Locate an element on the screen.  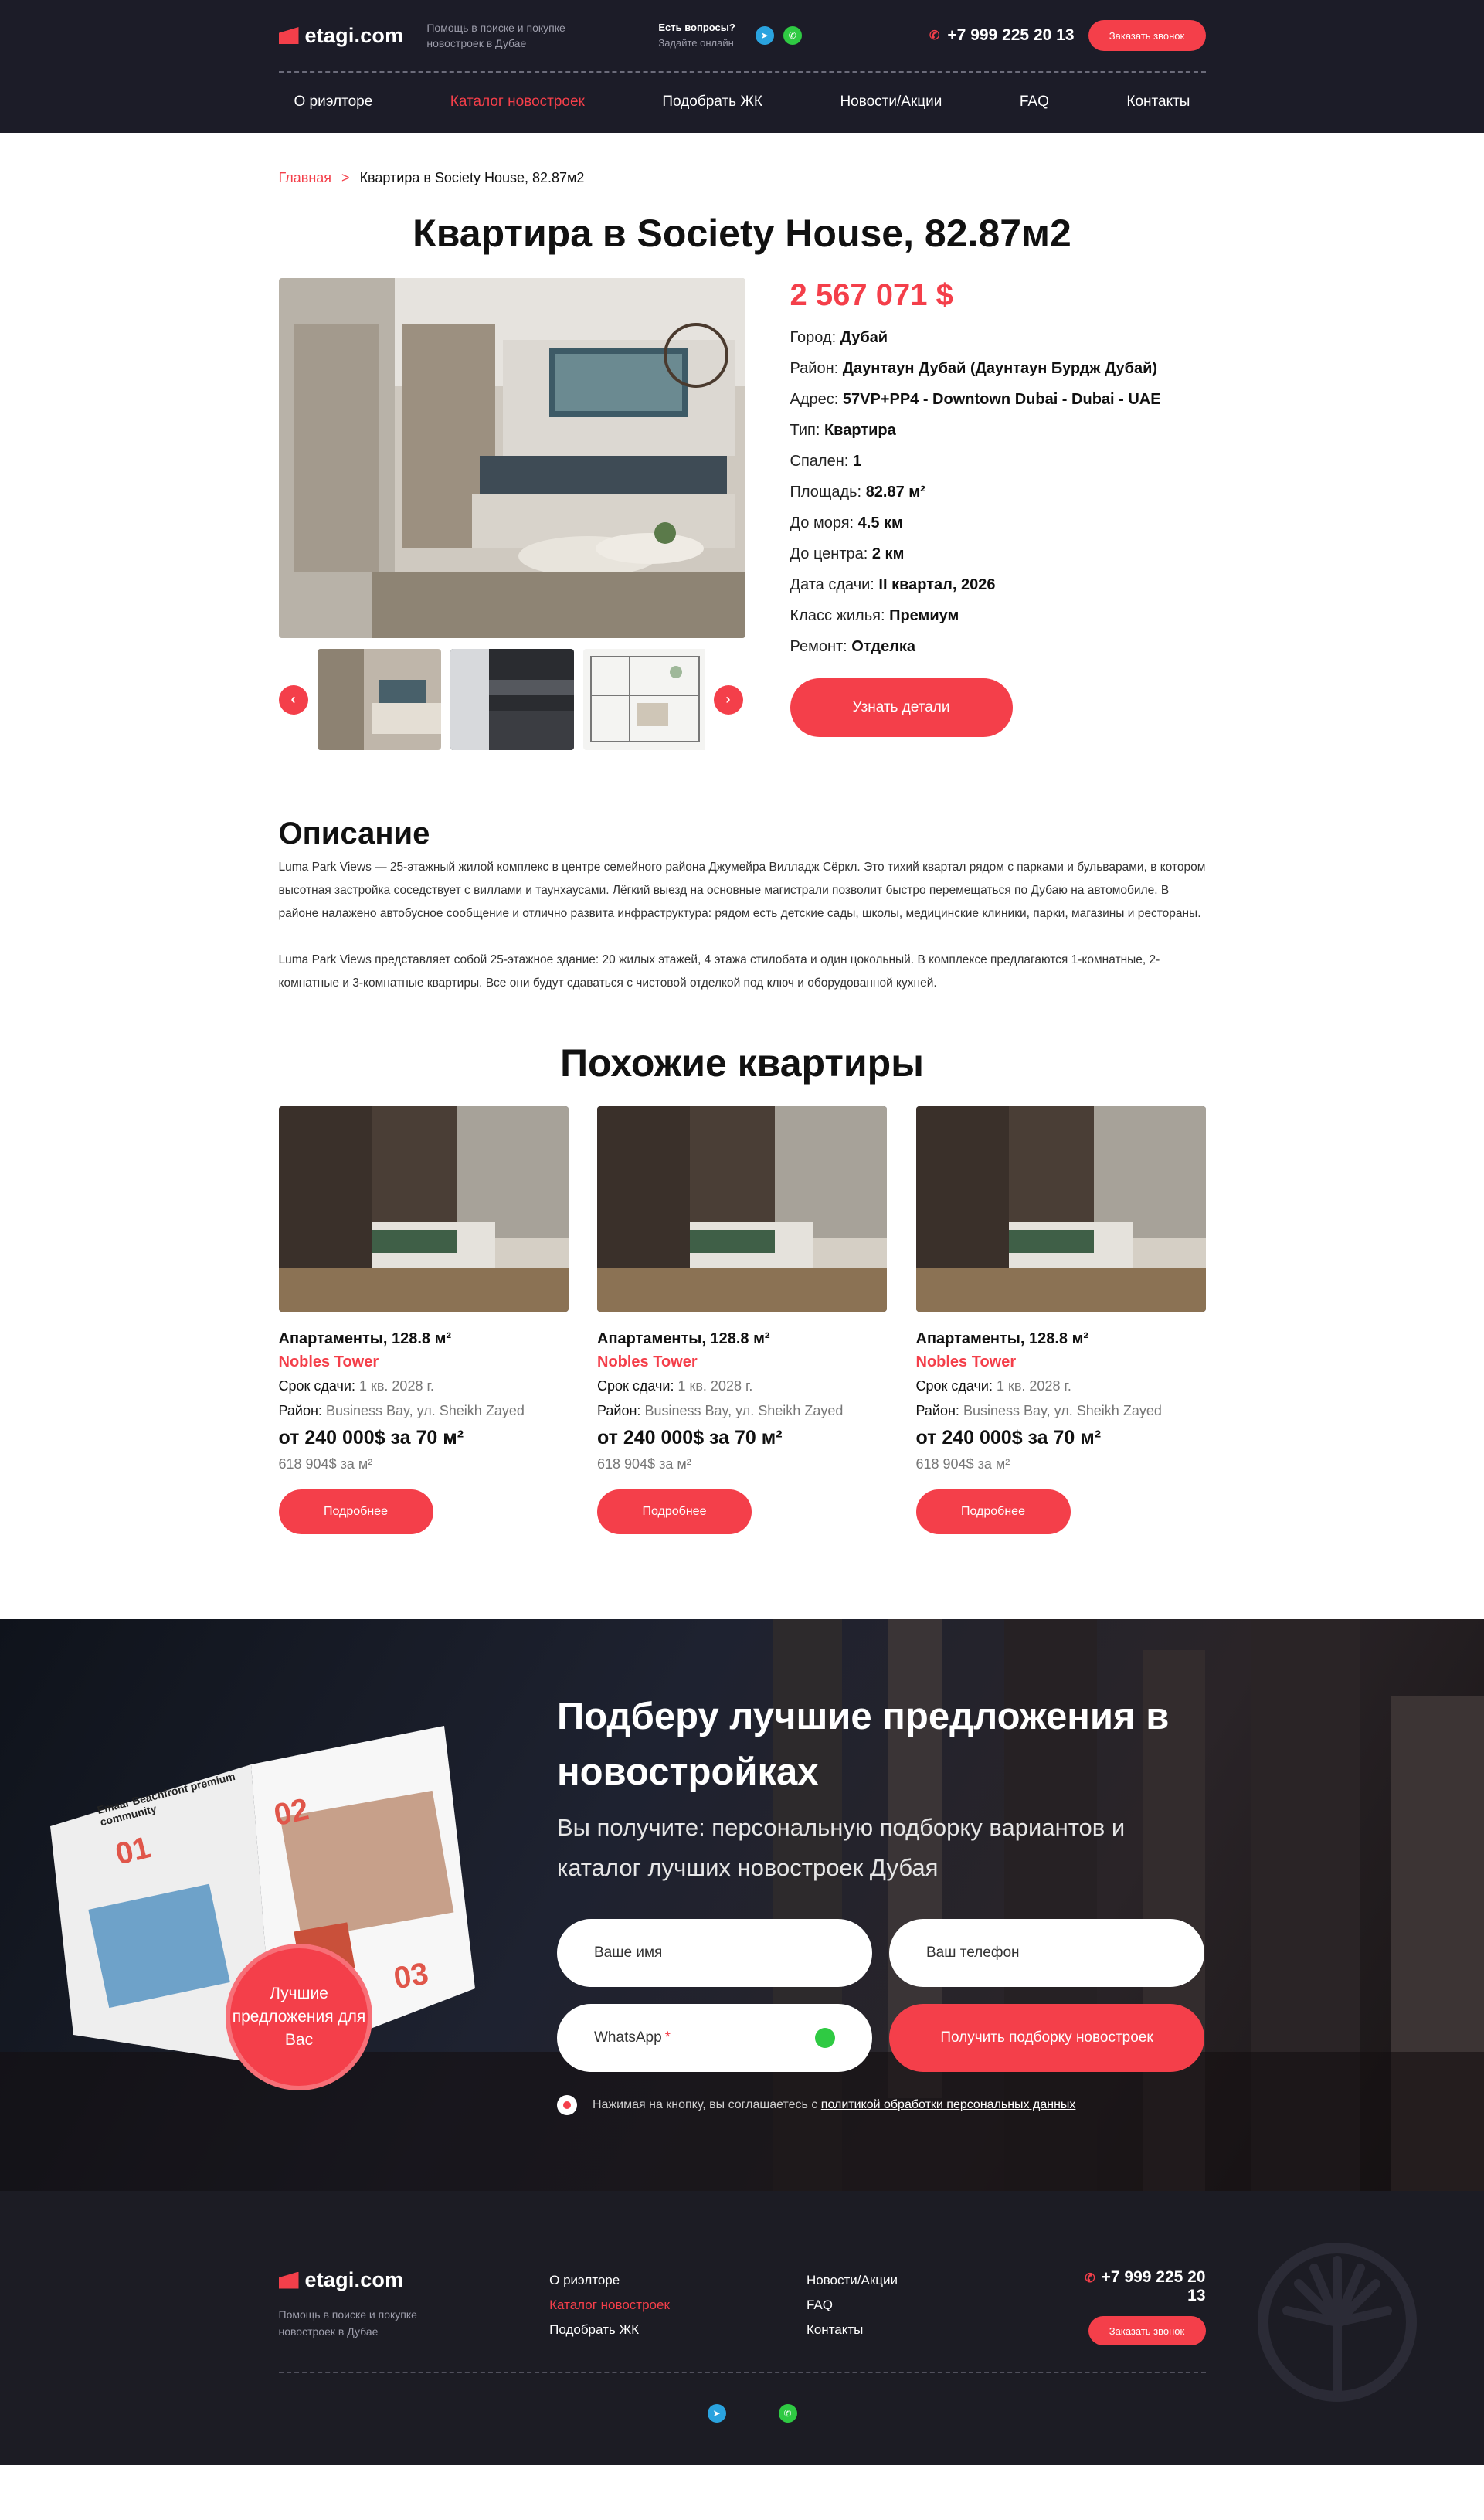
palm-island-icon is located at coordinates (1337, 2322).